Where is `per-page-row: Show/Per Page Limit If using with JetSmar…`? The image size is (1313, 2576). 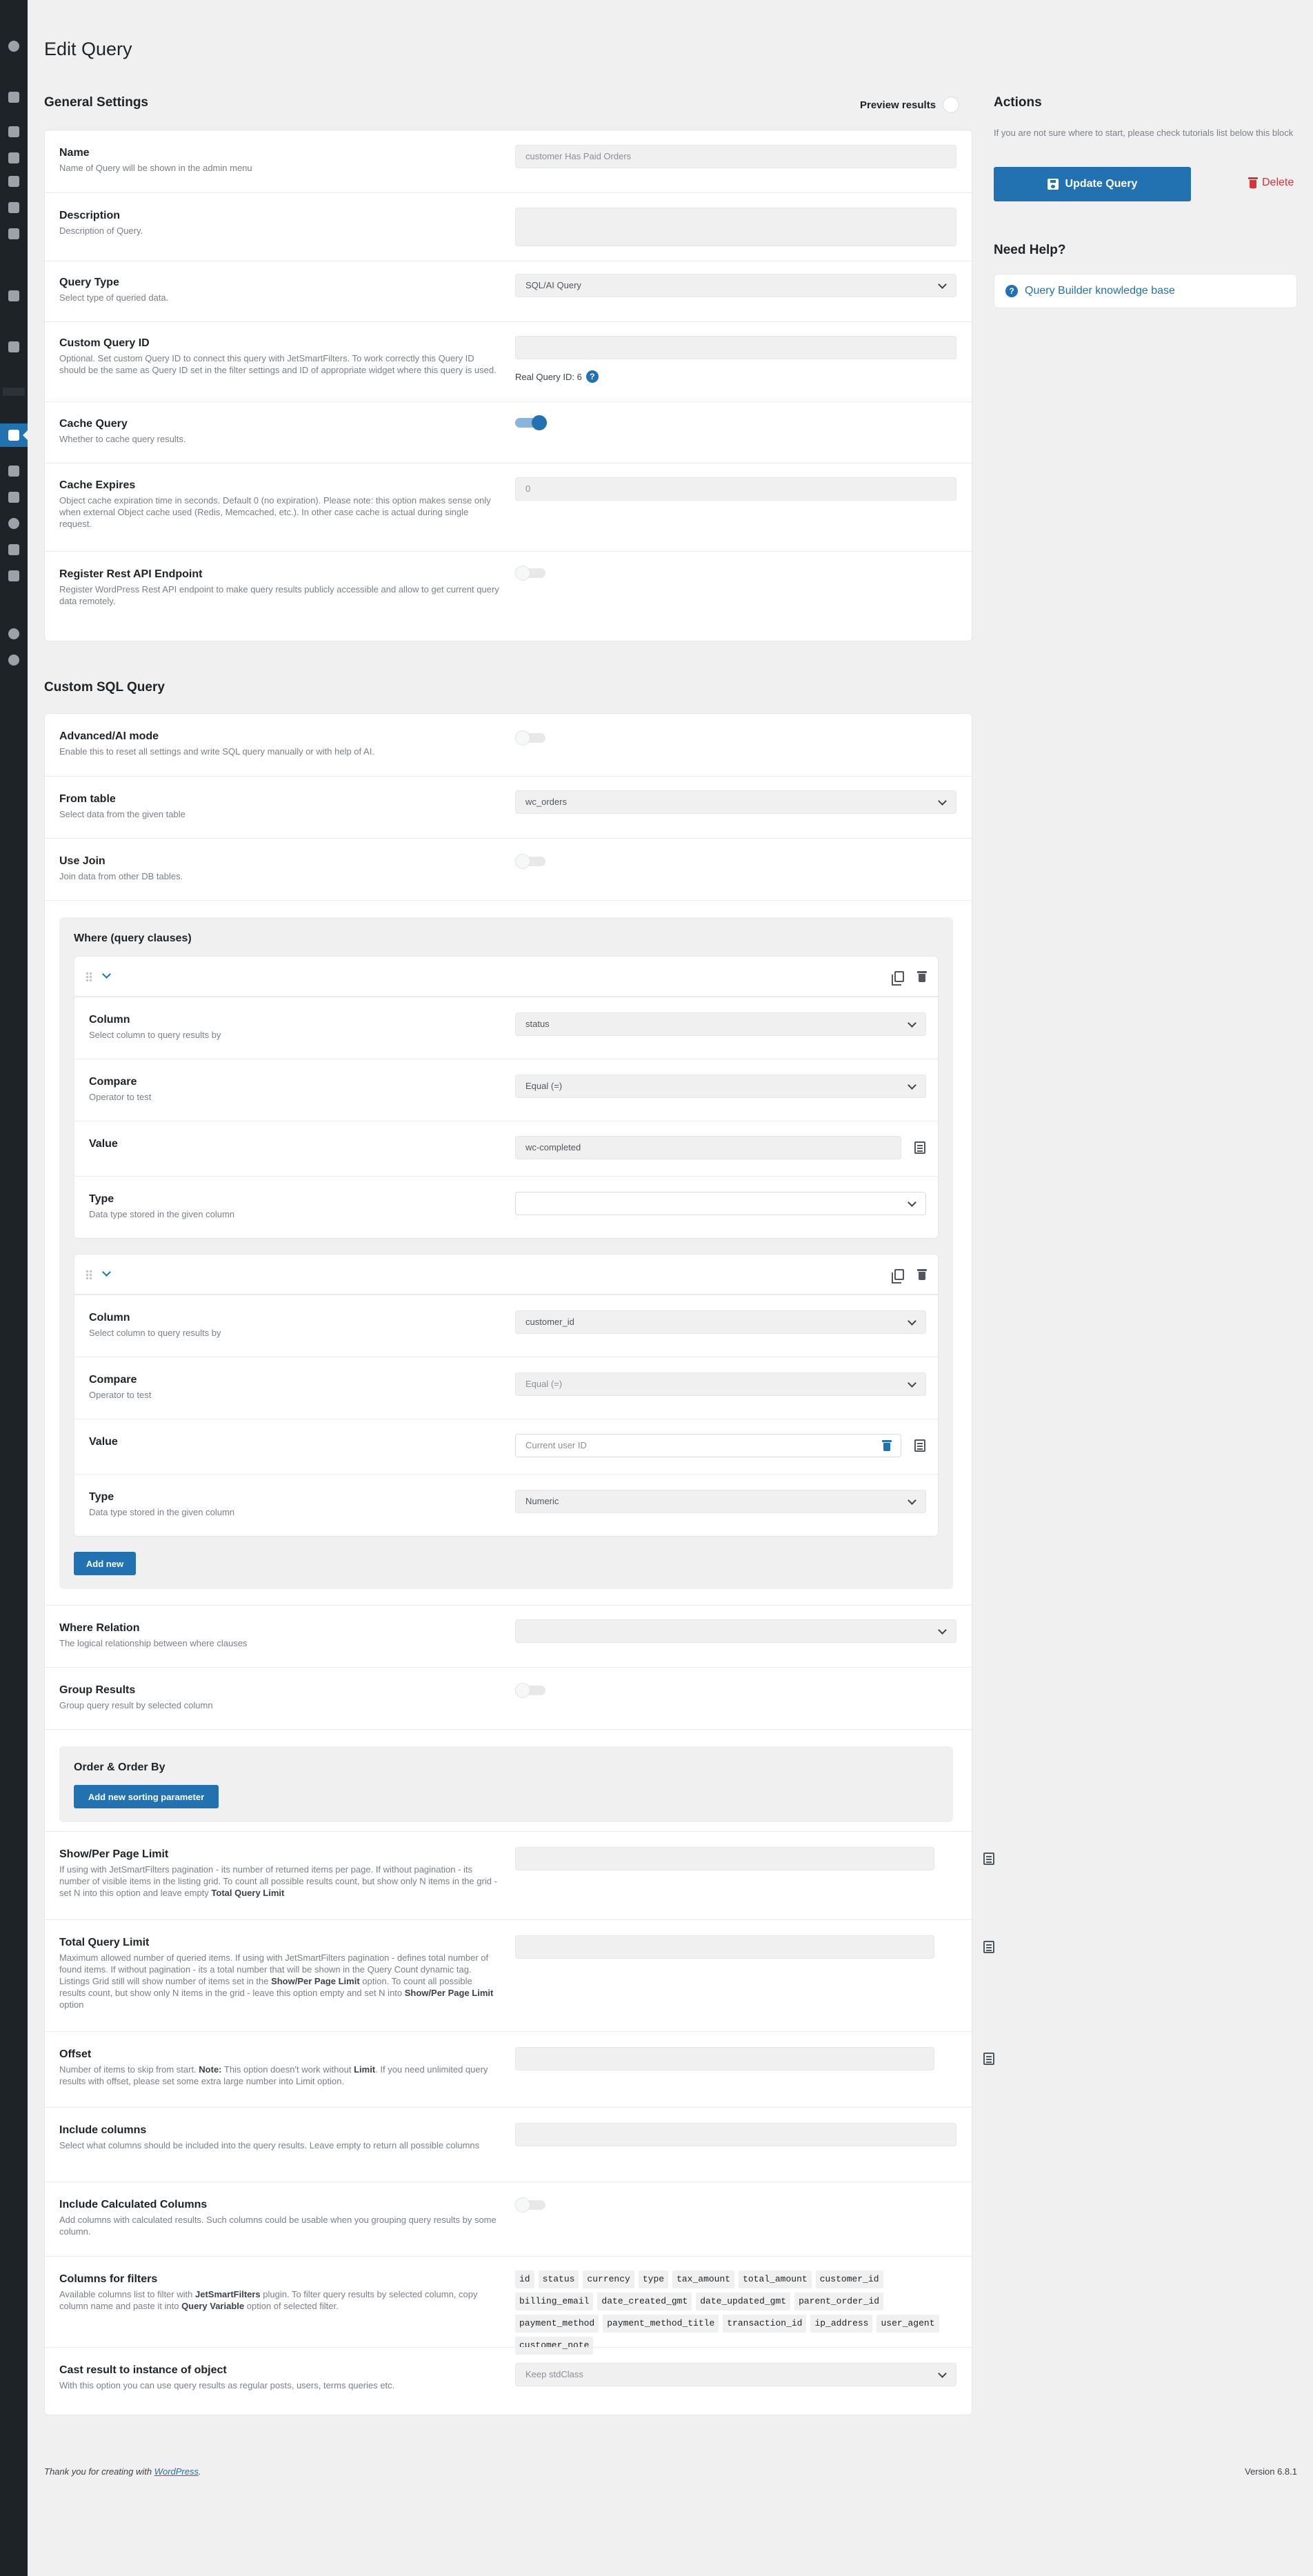 per-page-row: Show/Per Page Limit If using with JetSmar… is located at coordinates (519, 1875).